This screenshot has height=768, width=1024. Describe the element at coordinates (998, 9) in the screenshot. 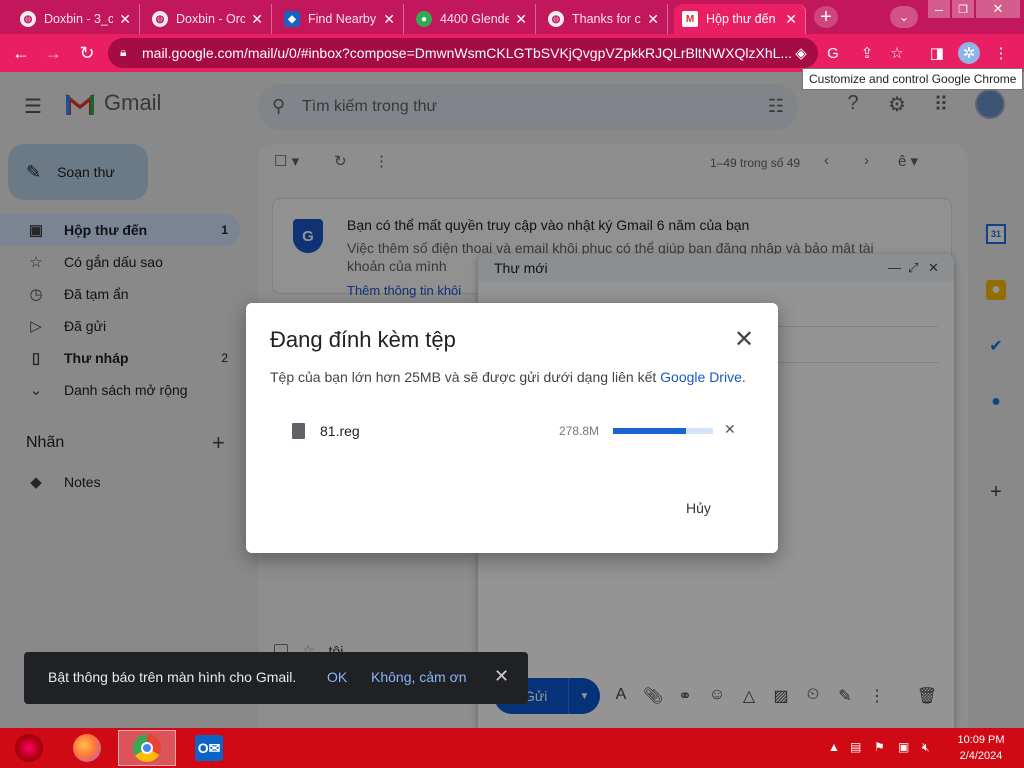

I see `close-window-button: ✕` at that location.